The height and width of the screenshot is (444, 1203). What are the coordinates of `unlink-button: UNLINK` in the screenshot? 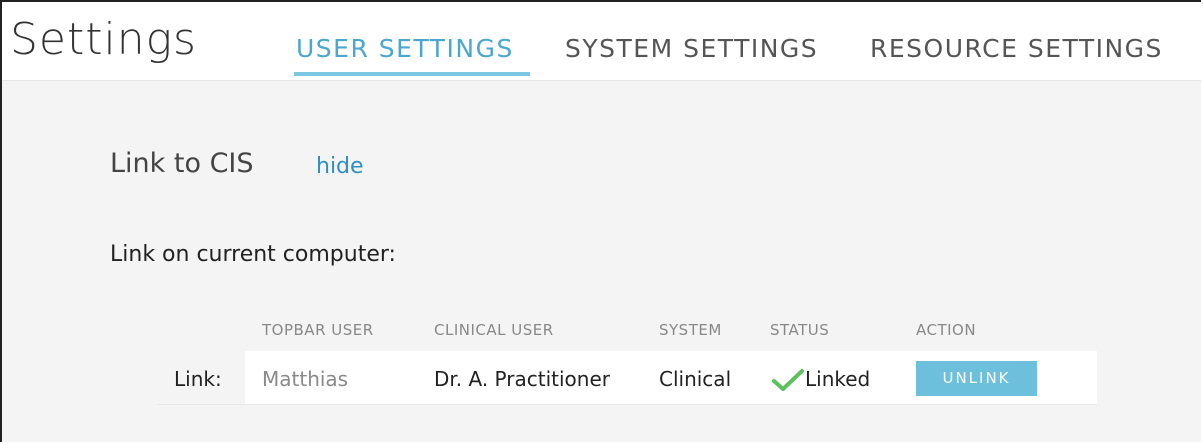 It's located at (976, 378).